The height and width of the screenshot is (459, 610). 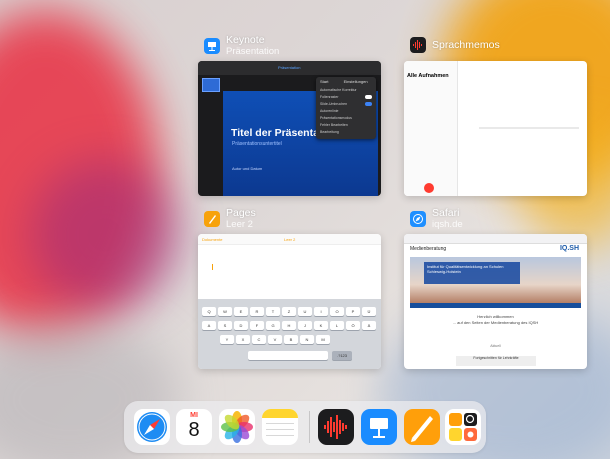 What do you see at coordinates (369, 325) in the screenshot?
I see `key: Ä` at bounding box center [369, 325].